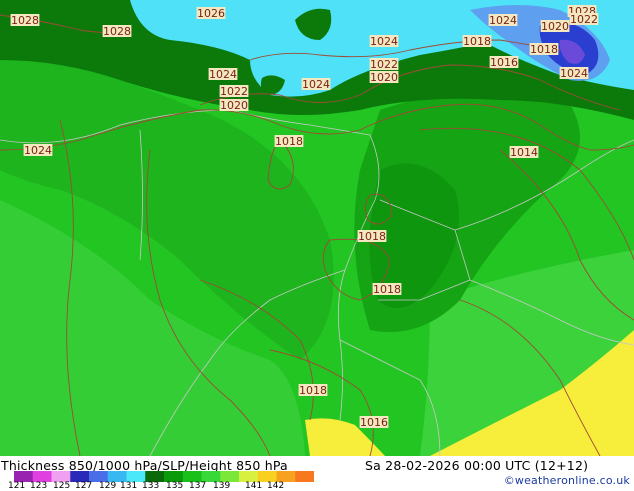 This screenshot has width=634, height=491. Describe the element at coordinates (567, 480) in the screenshot. I see `credit-link: ©weatheronline.co.uk` at that location.